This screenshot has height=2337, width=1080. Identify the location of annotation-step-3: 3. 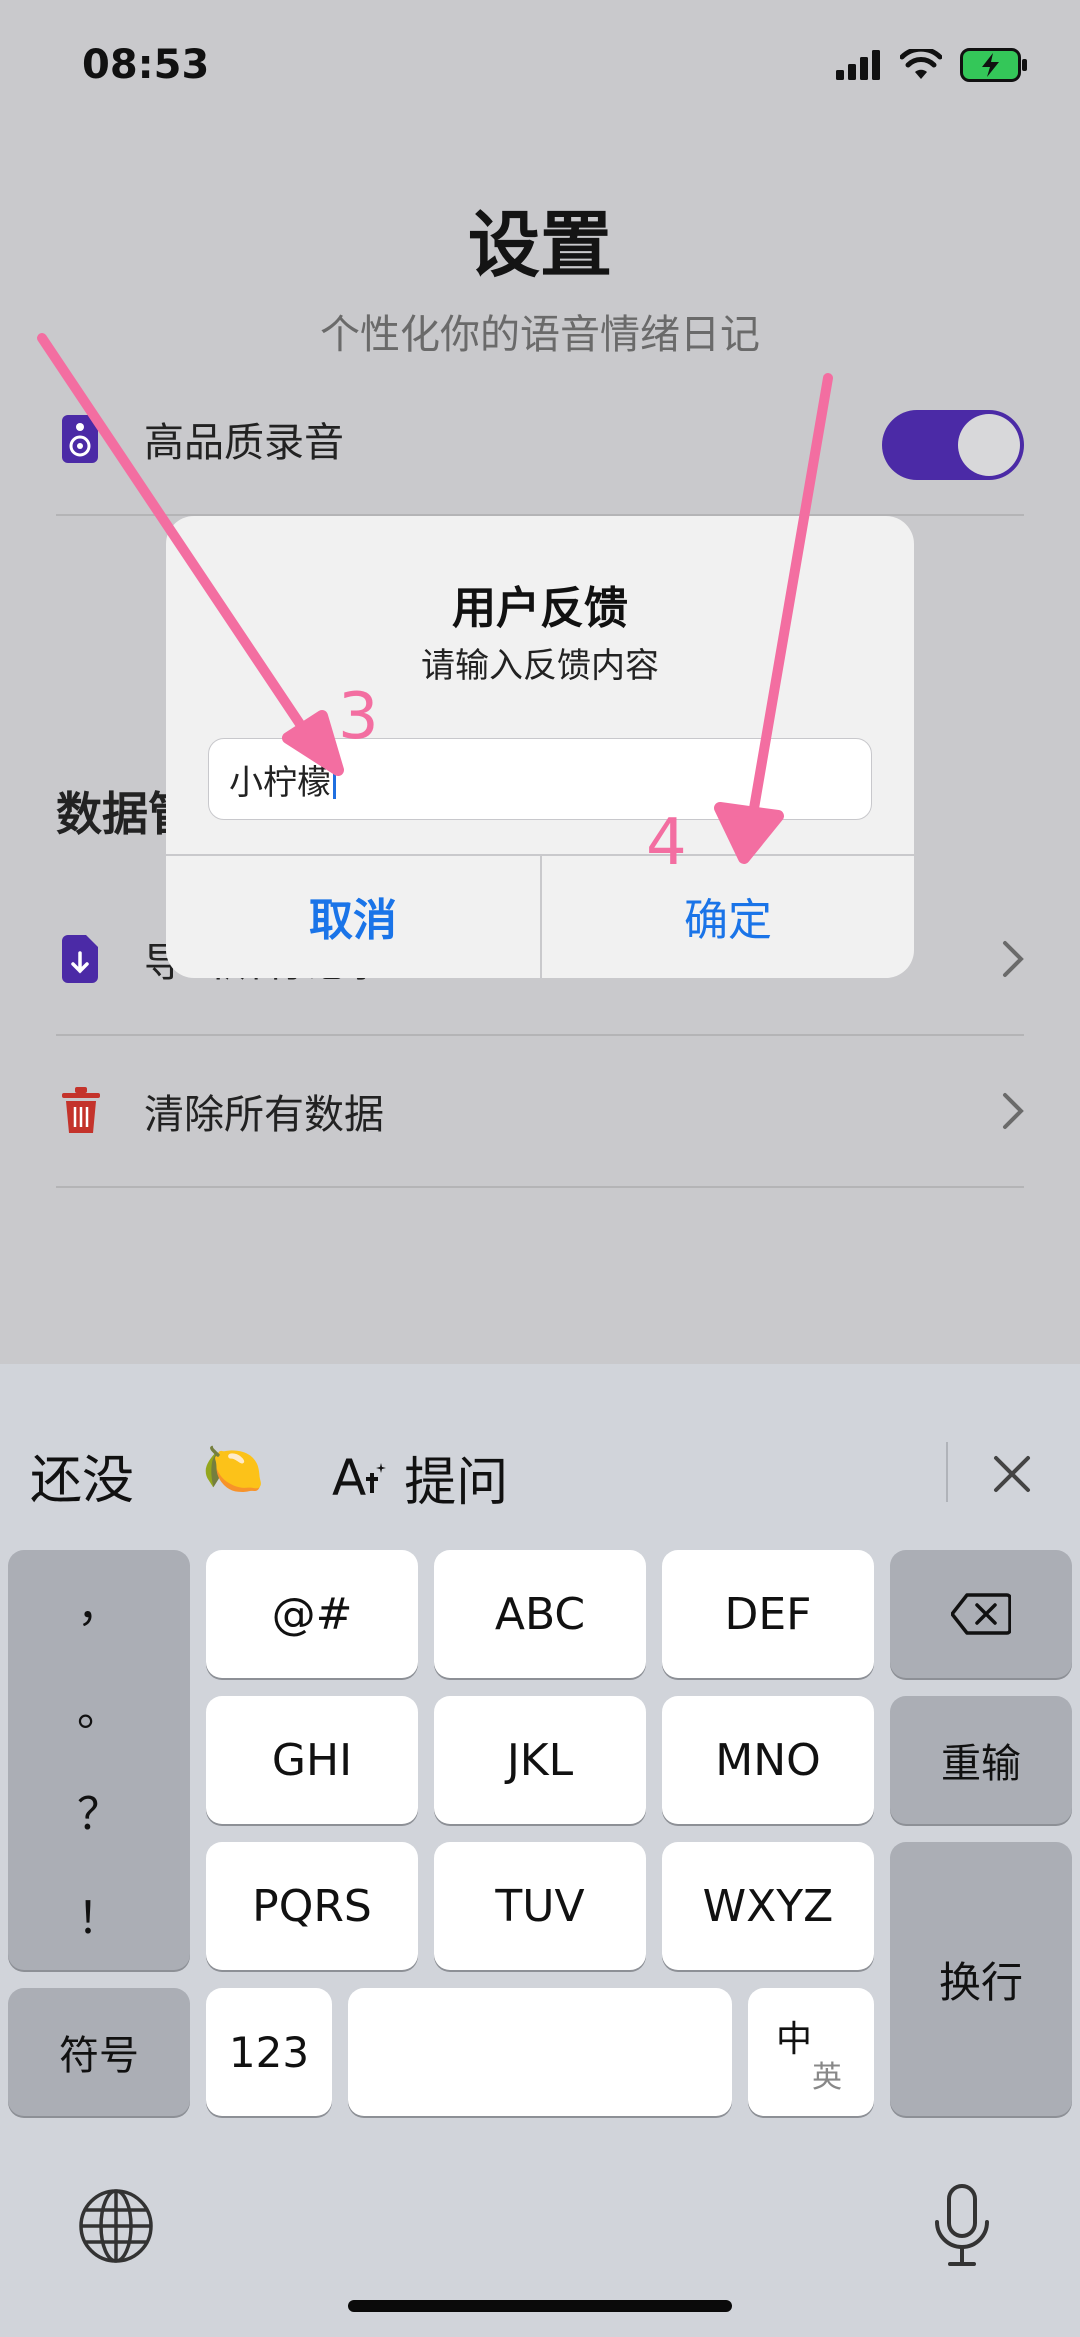
(358, 717).